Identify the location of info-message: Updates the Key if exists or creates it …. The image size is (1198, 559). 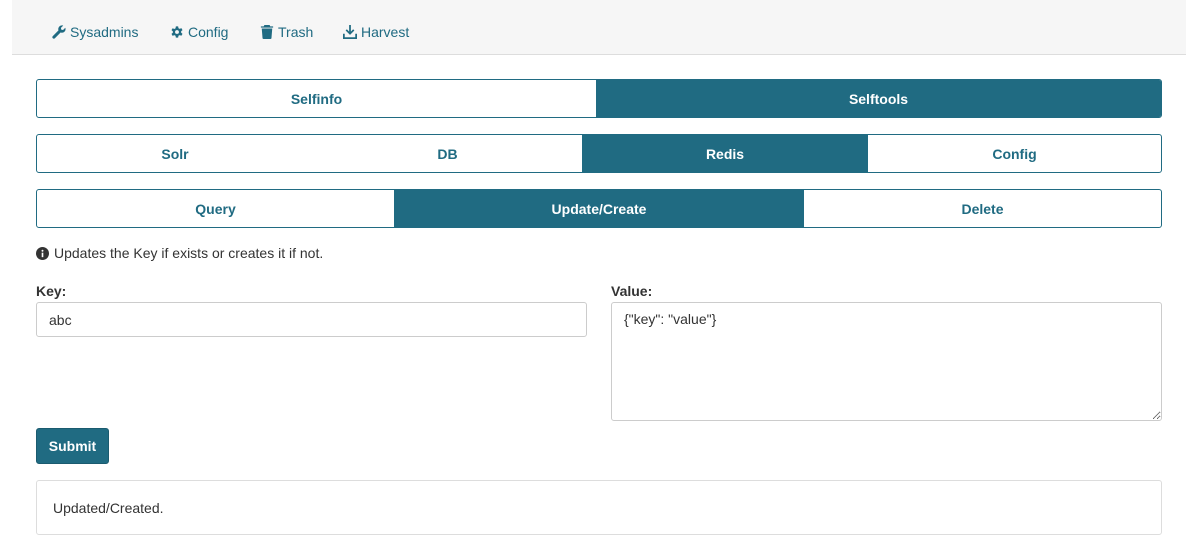
(179, 253).